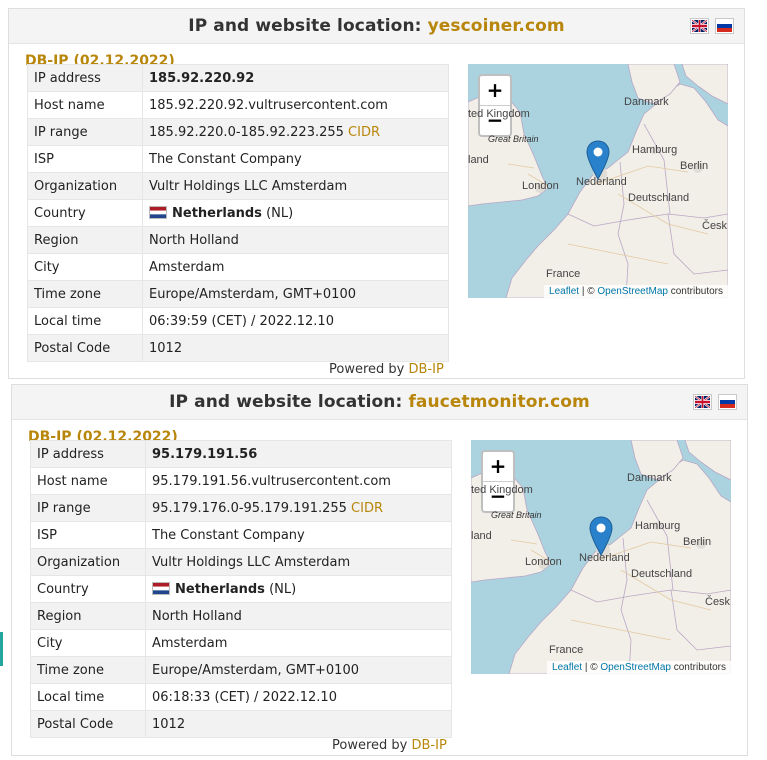 The image size is (767, 760). I want to click on table-row: IP range 185.92.220.0-185.92.223.255 CIDR, so click(238, 132).